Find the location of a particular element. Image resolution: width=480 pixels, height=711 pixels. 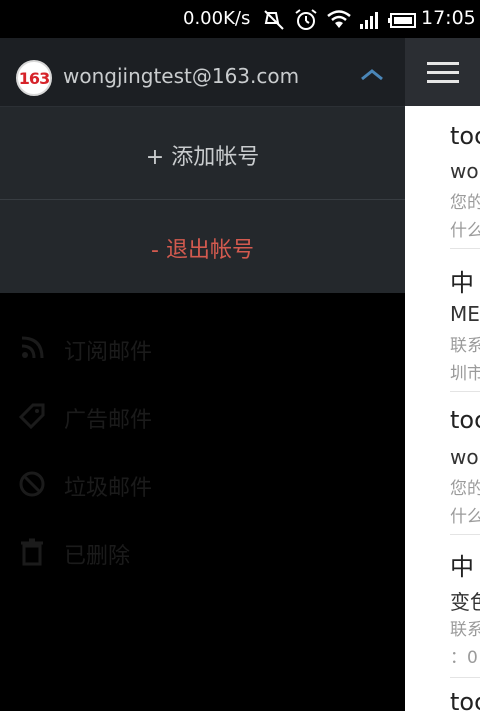

mail-item: toc is located at coordinates (465, 694).